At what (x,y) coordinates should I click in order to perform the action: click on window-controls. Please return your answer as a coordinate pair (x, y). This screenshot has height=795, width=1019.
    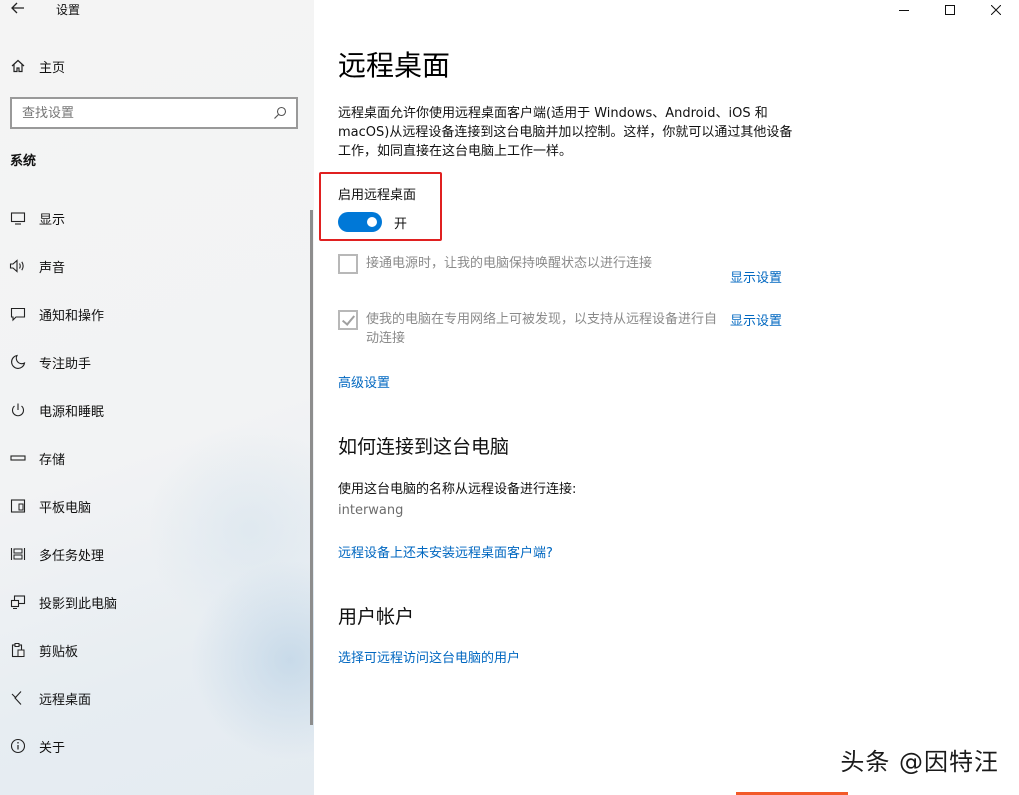
    Looking at the image, I should click on (950, 10).